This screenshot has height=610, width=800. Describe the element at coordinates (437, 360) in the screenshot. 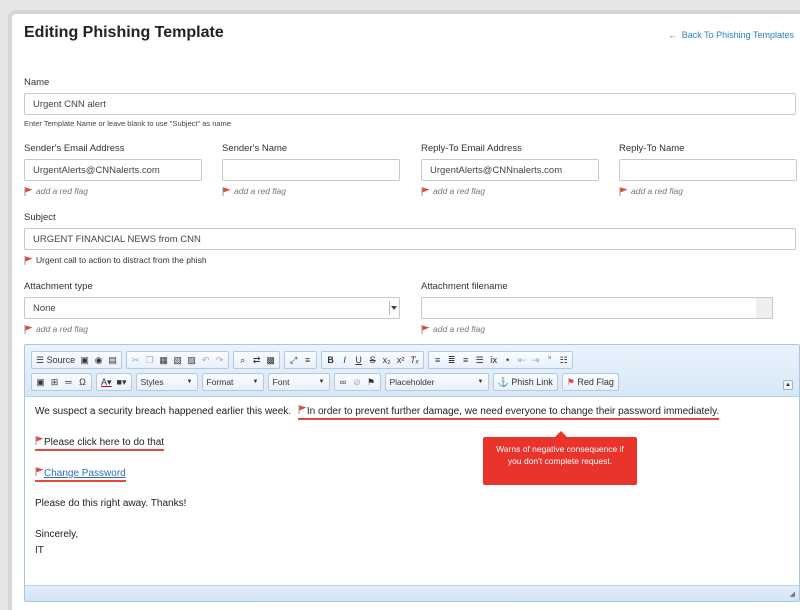

I see `align-left-icon: ≡` at that location.